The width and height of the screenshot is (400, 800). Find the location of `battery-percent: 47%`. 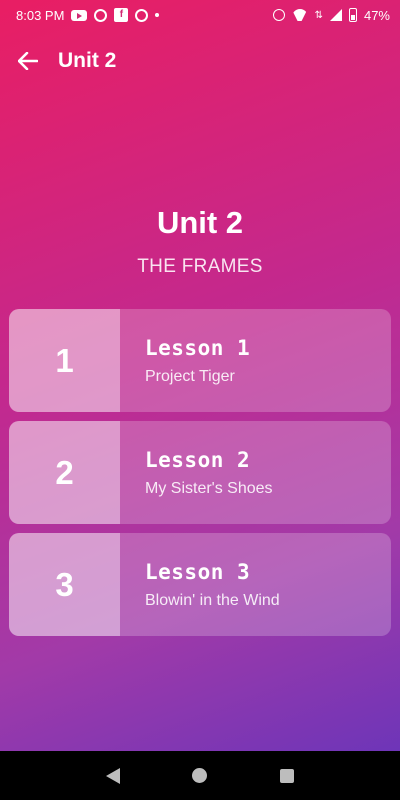

battery-percent: 47% is located at coordinates (376, 15).